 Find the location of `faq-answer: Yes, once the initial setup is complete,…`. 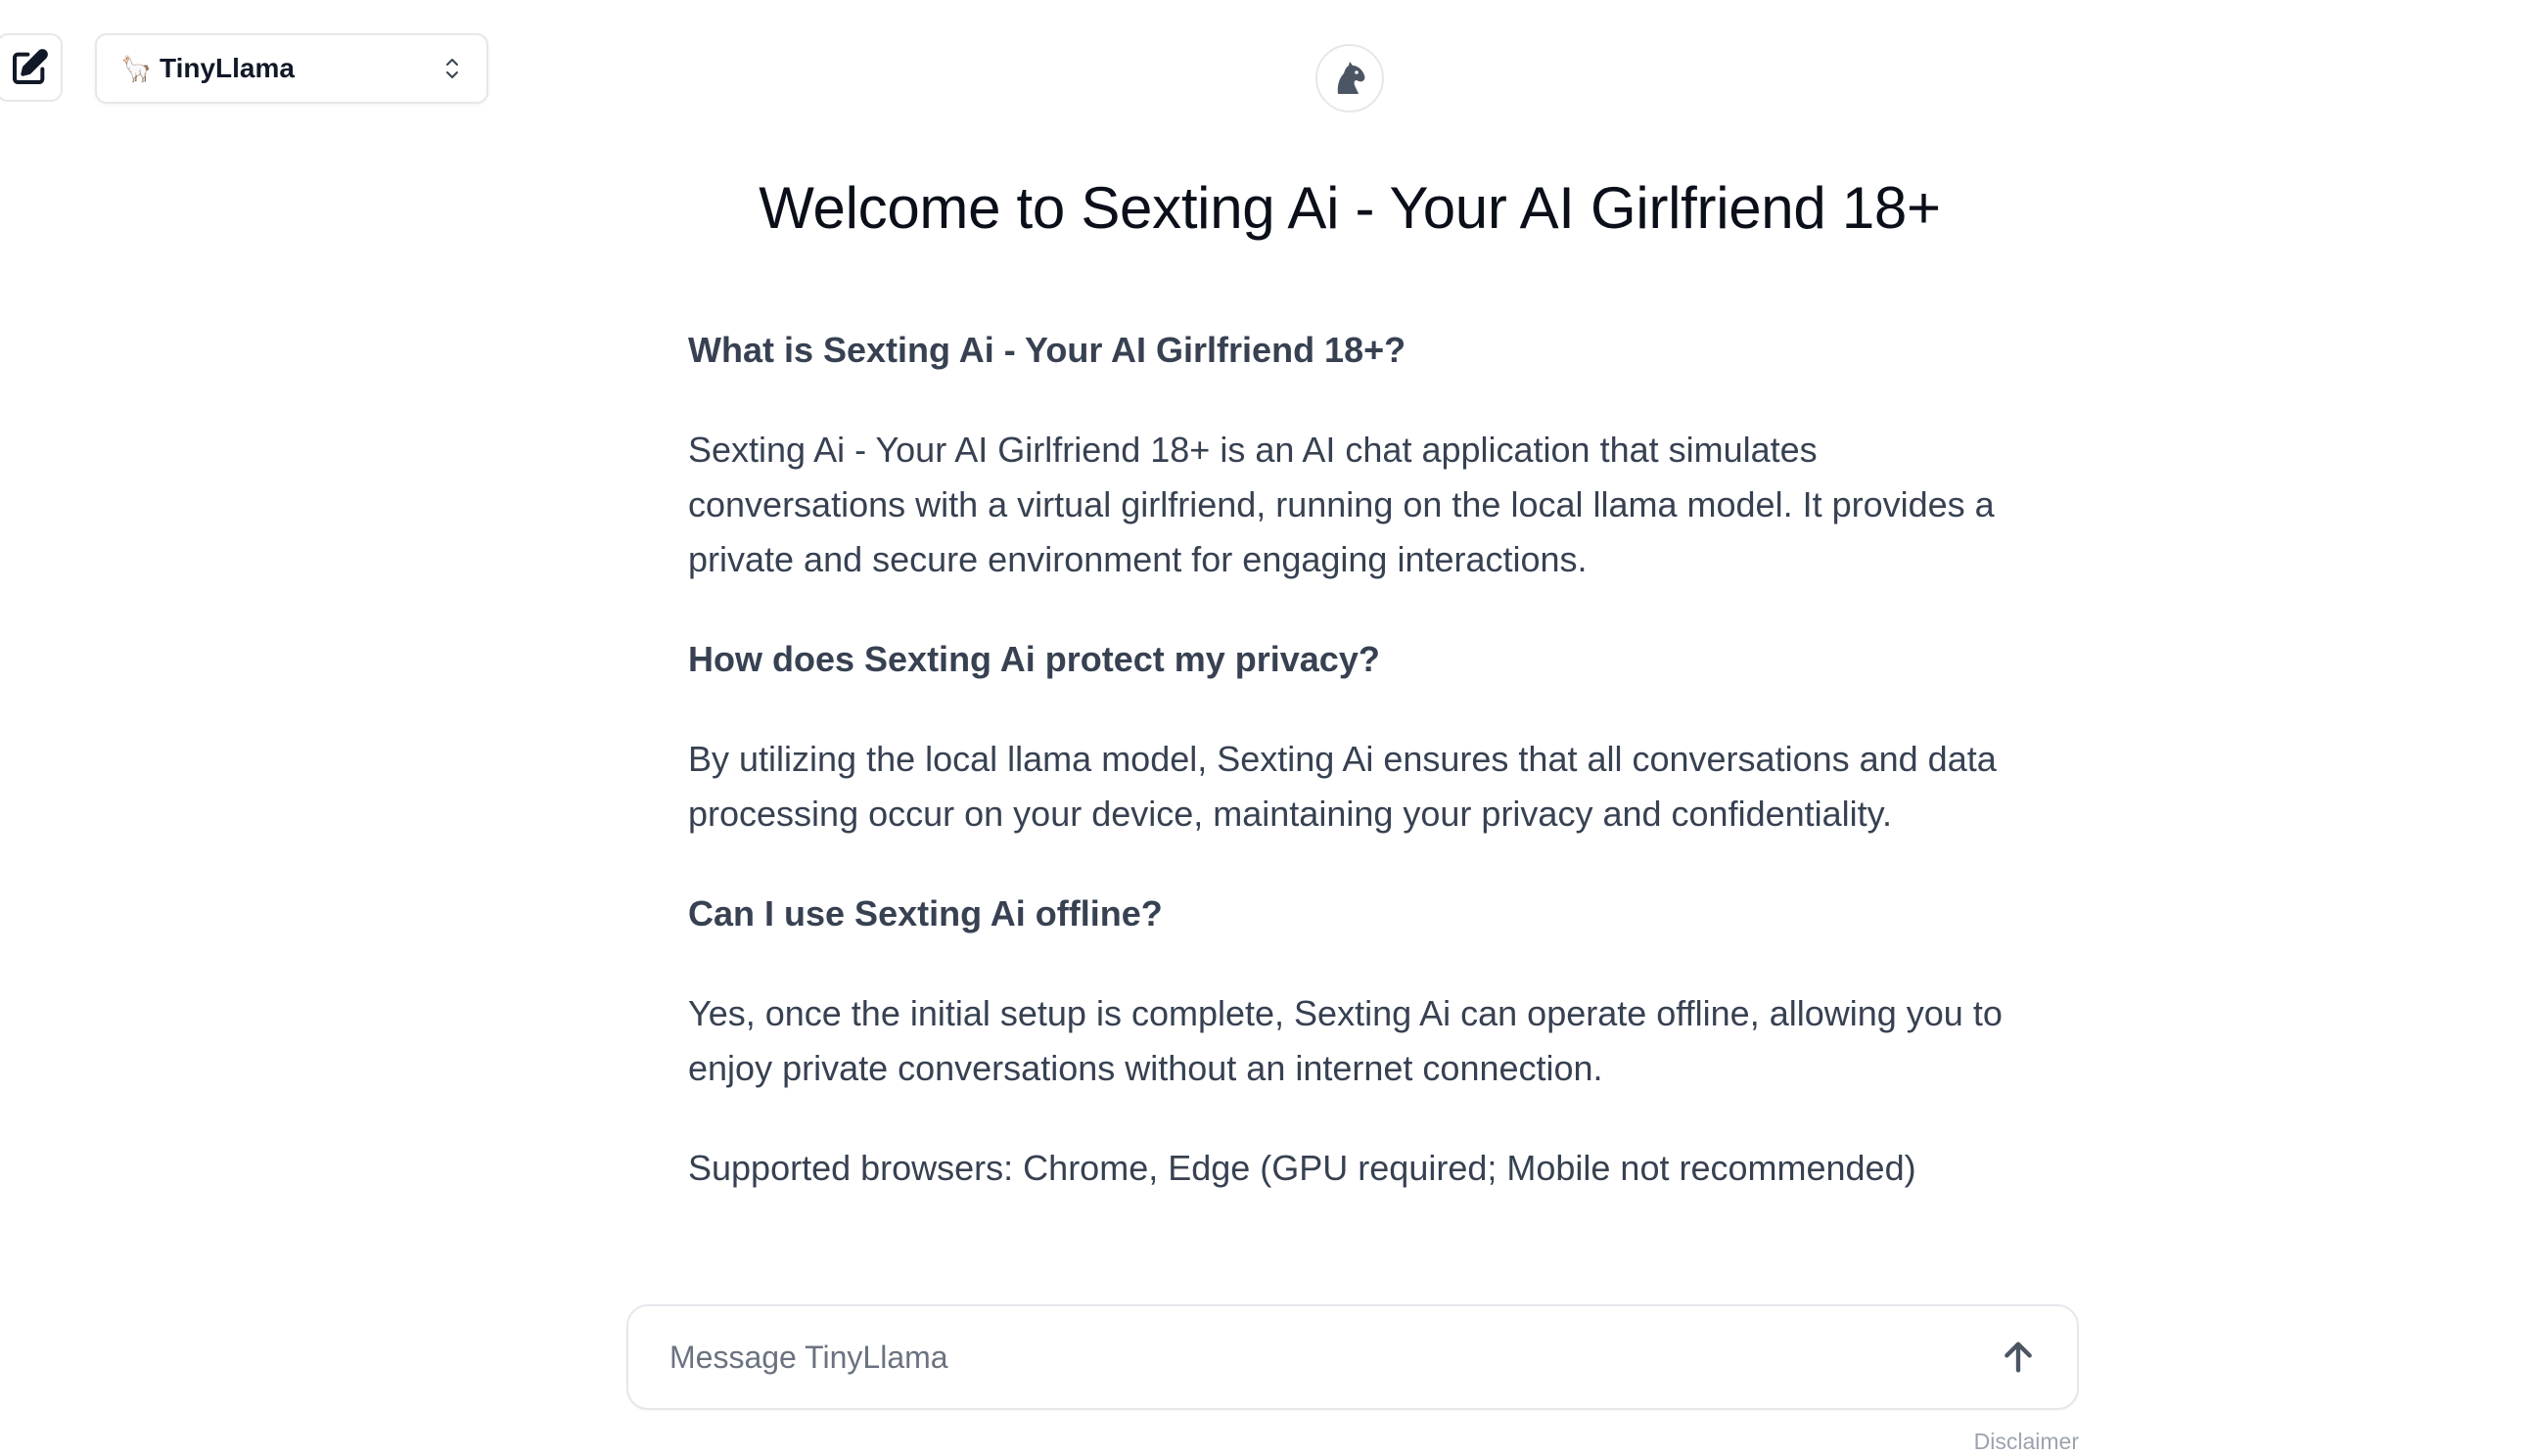

faq-answer: Yes, once the initial setup is complete,… is located at coordinates (1346, 1040).